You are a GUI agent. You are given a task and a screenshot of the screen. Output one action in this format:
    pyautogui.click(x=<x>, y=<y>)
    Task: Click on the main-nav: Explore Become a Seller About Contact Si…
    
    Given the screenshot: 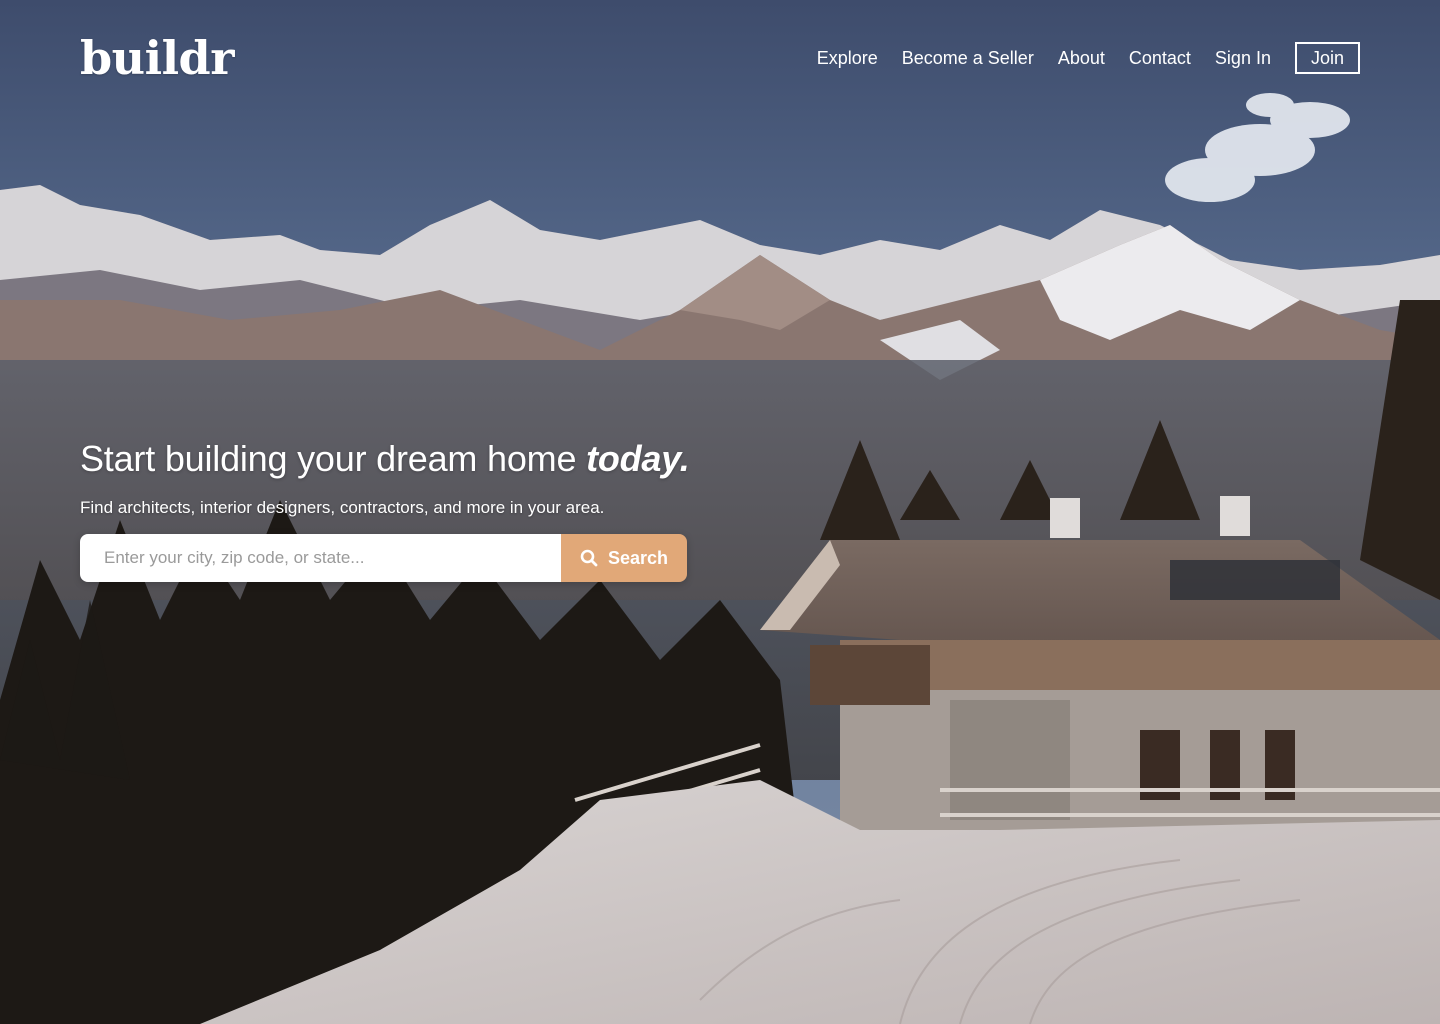 What is the action you would take?
    pyautogui.click(x=1088, y=58)
    